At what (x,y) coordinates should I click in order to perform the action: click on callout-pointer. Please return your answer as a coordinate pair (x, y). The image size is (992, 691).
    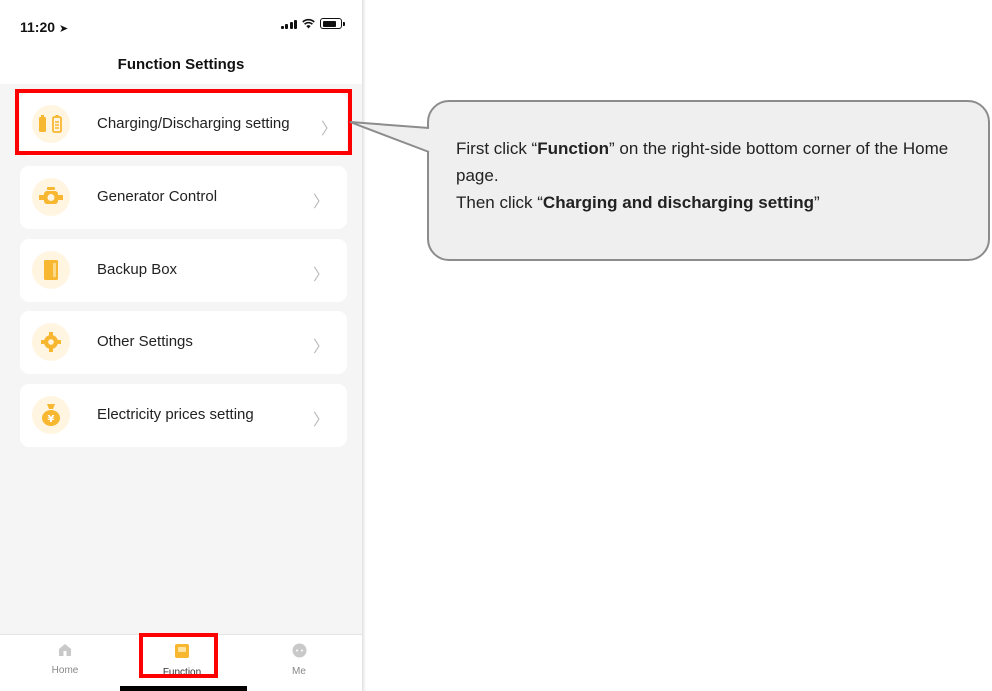
    Looking at the image, I should click on (389, 137).